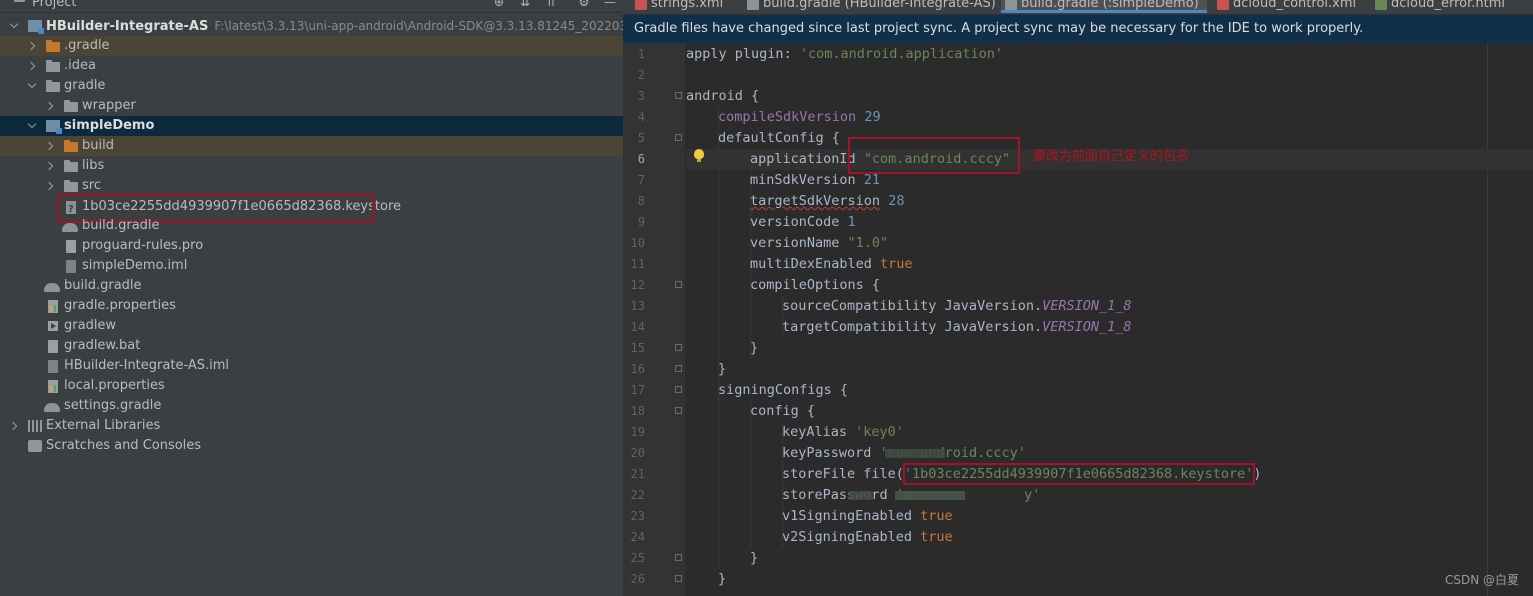 Image resolution: width=1533 pixels, height=596 pixels. What do you see at coordinates (311, 446) in the screenshot?
I see `tree-item-scratches: Scratches and Consoles` at bounding box center [311, 446].